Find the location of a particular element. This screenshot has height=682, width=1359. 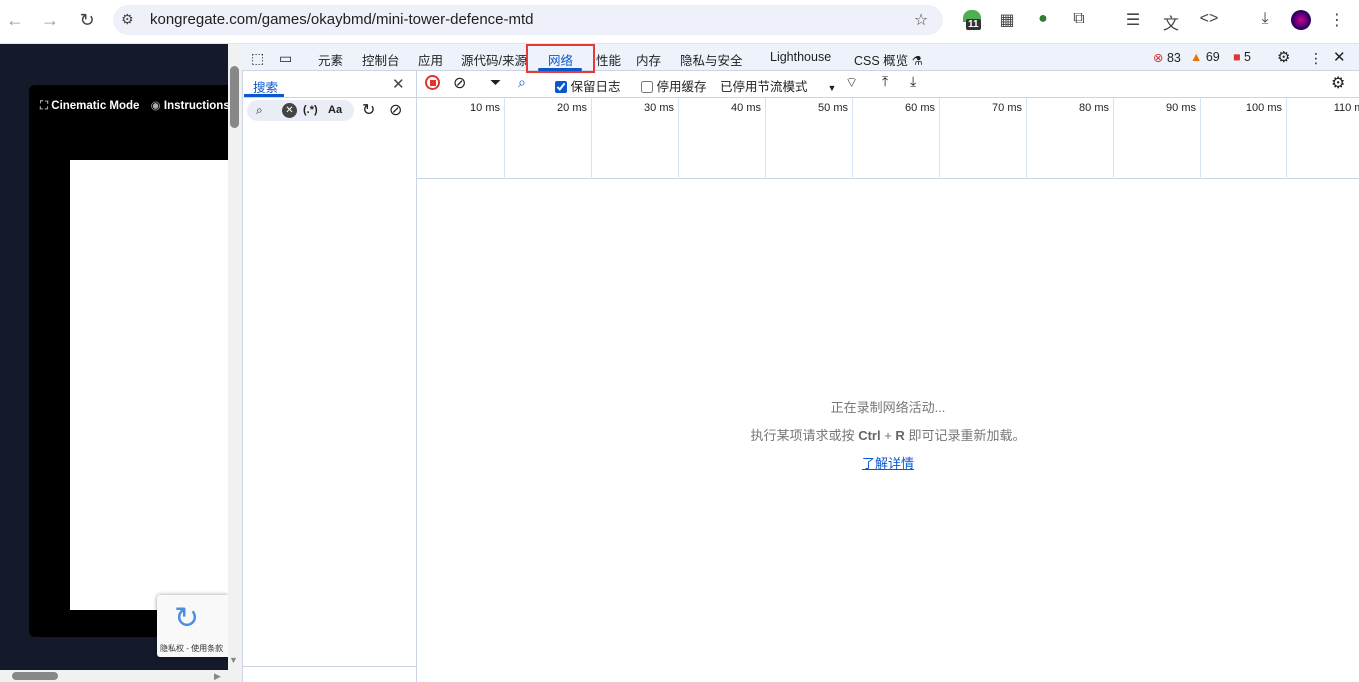

download-icon: ⤓ is located at coordinates (1265, 19).